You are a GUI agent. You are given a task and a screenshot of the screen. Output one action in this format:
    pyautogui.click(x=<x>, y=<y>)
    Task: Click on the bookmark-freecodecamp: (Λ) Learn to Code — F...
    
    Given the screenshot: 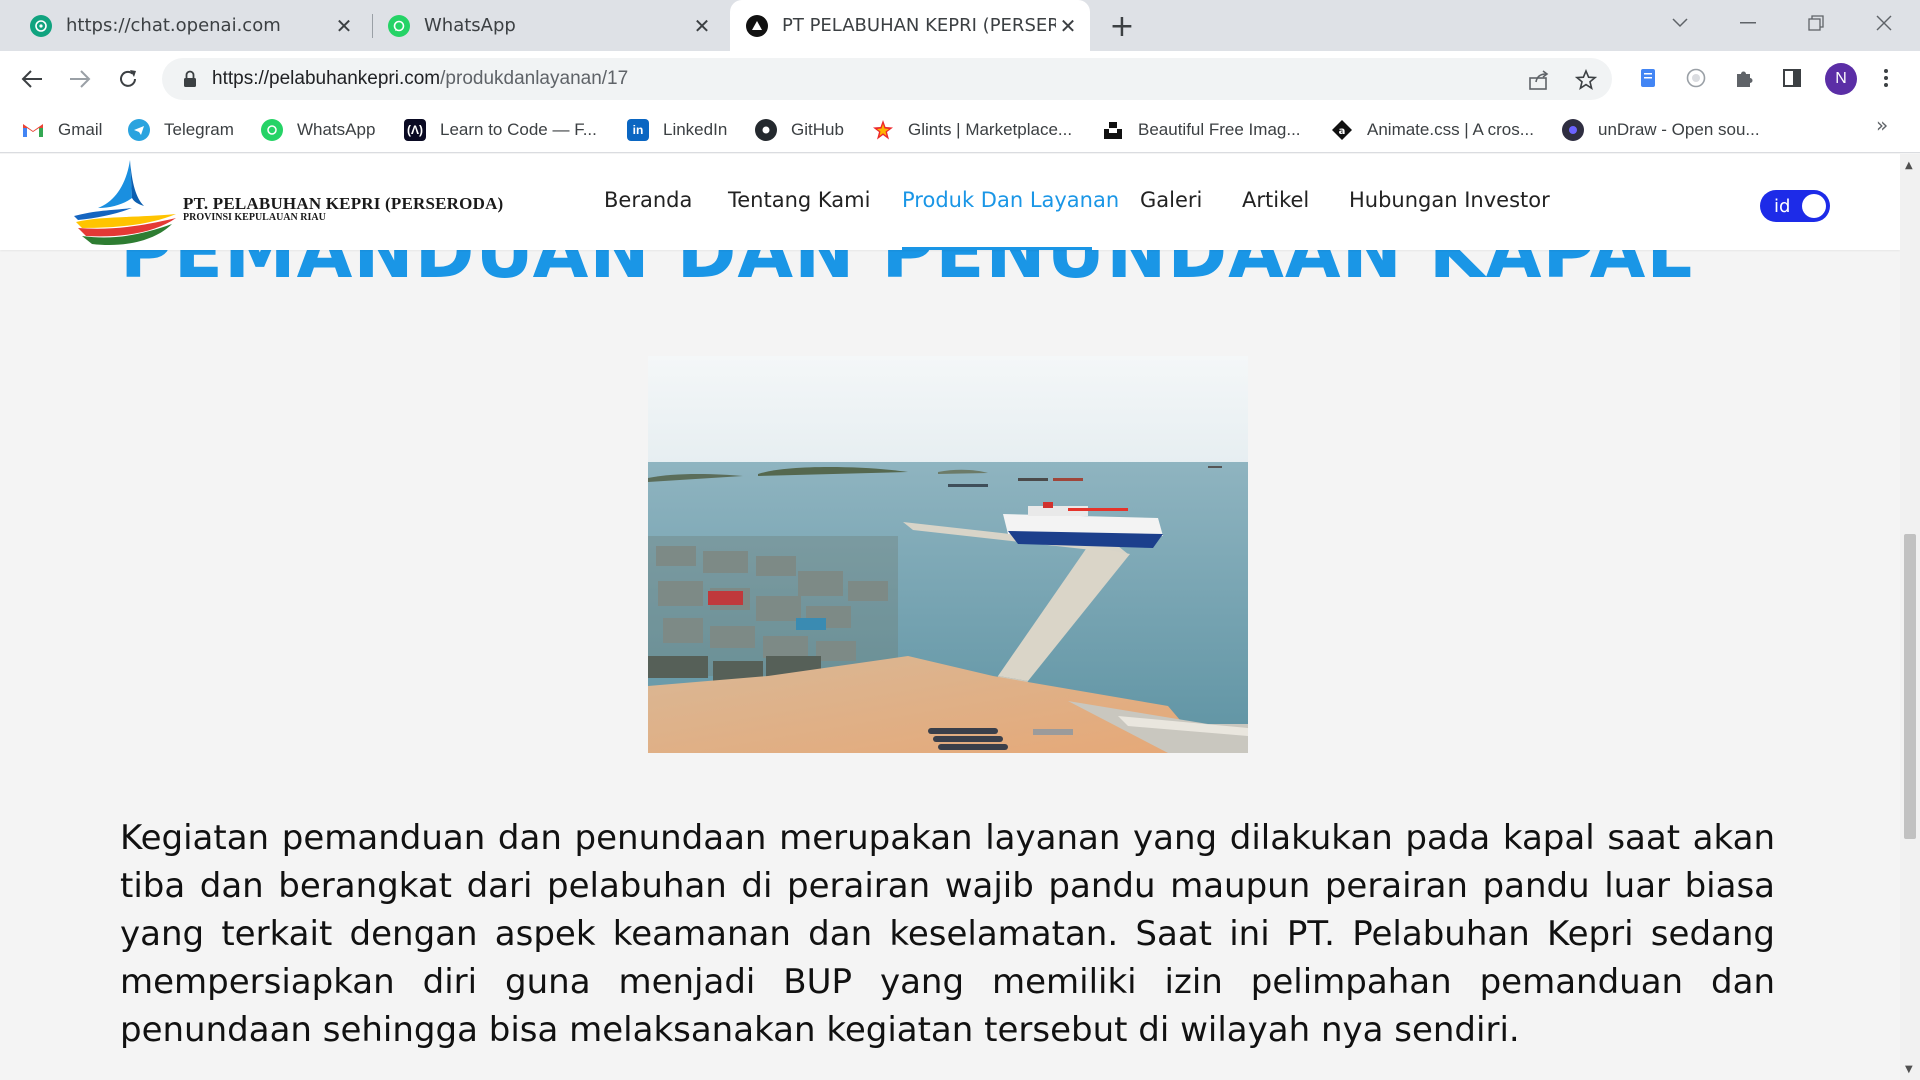 What is the action you would take?
    pyautogui.click(x=500, y=130)
    